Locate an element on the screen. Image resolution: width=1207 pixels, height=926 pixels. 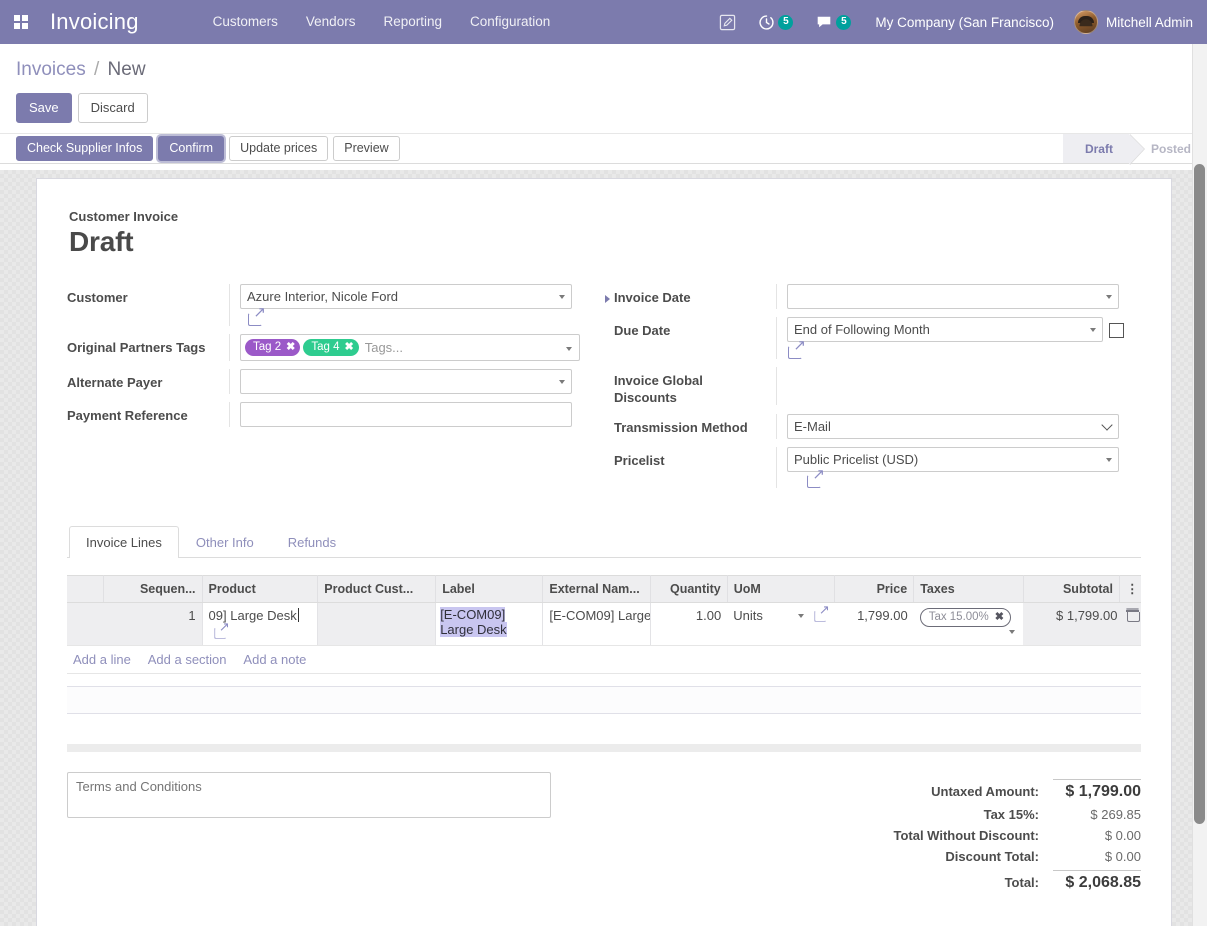
cell-quantity: 1.00 is located at coordinates (689, 624).